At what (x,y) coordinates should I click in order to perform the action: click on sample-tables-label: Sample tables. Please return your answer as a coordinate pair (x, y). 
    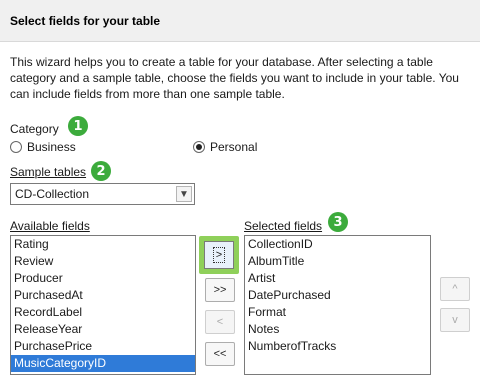
    Looking at the image, I should click on (48, 172).